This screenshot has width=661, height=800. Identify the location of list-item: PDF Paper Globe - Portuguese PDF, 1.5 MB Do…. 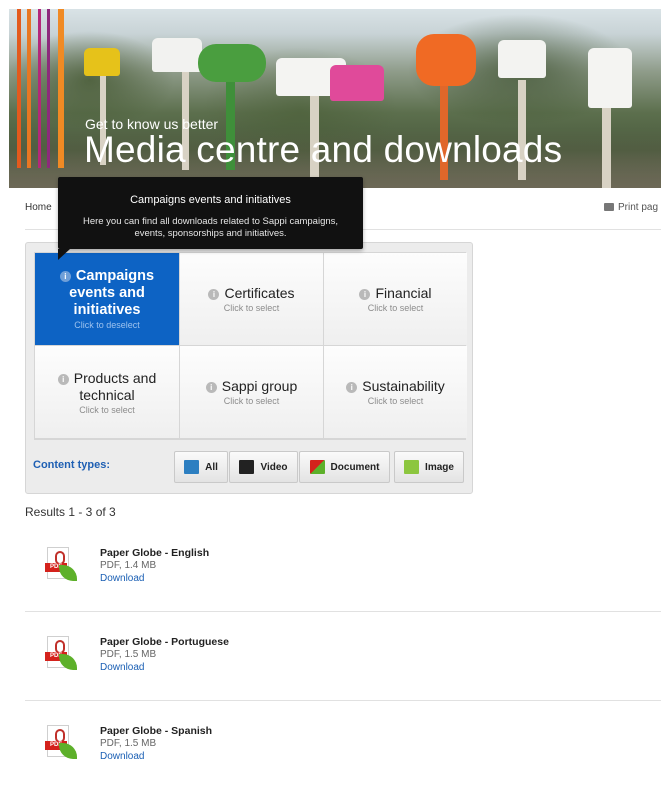
(343, 666).